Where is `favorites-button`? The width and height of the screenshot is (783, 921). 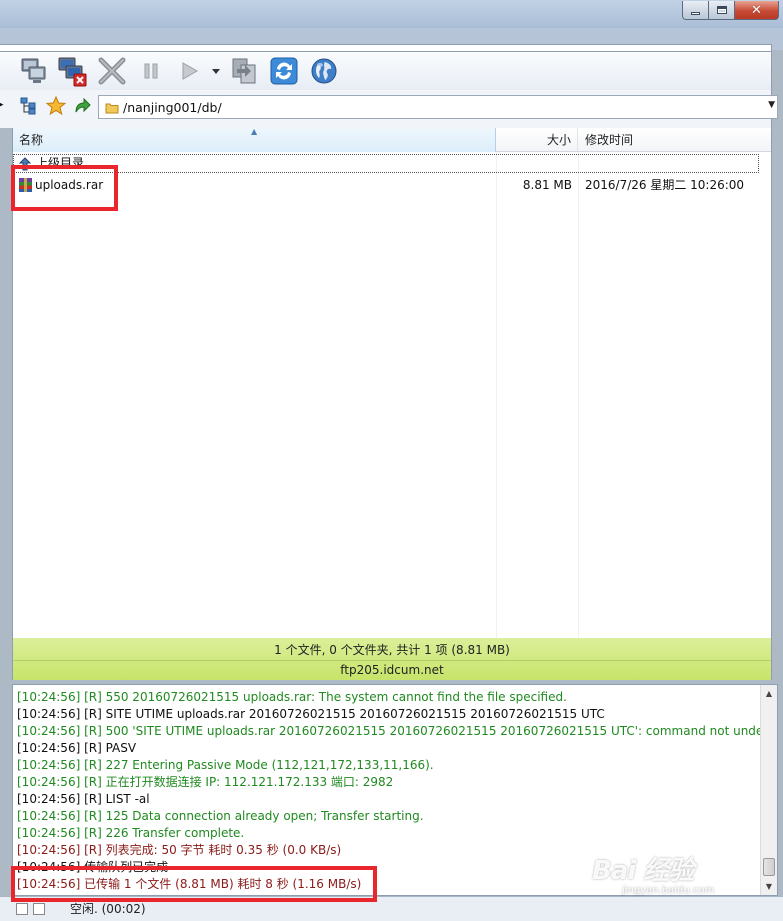
favorites-button is located at coordinates (56, 107).